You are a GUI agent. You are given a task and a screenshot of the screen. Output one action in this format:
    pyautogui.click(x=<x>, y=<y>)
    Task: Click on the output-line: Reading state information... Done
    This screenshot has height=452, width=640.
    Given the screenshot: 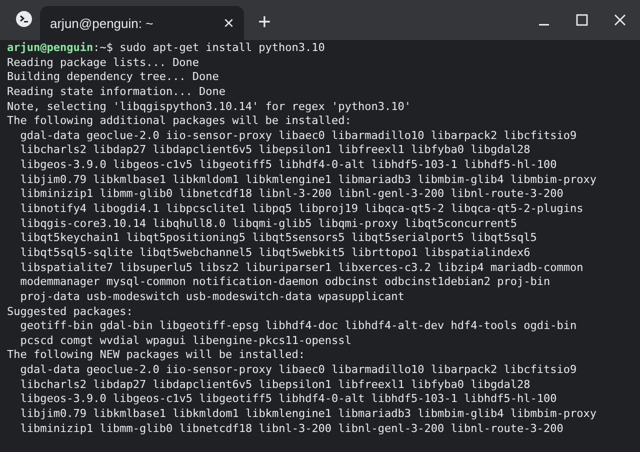 What is the action you would take?
    pyautogui.click(x=116, y=91)
    